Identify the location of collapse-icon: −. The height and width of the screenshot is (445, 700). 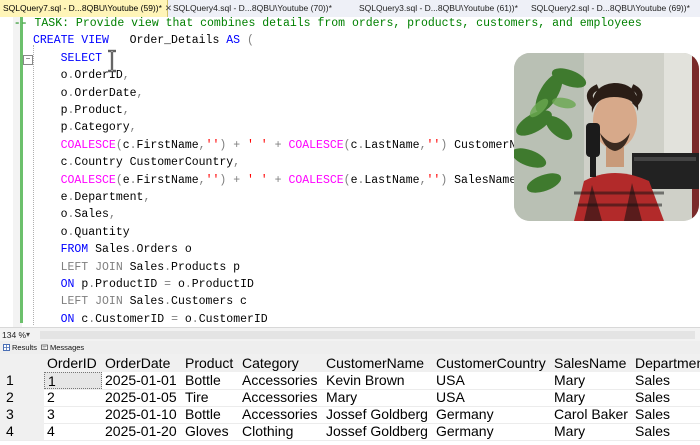
(28, 60).